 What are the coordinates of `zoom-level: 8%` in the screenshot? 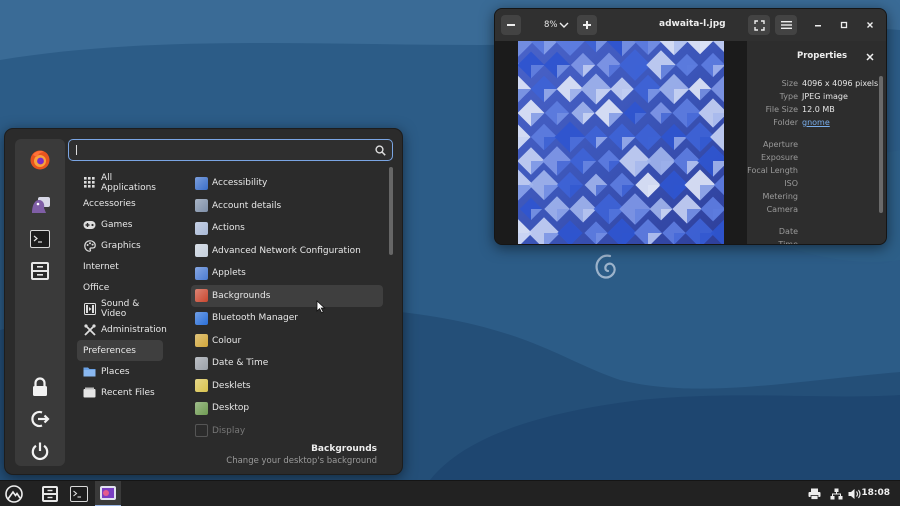 It's located at (551, 25).